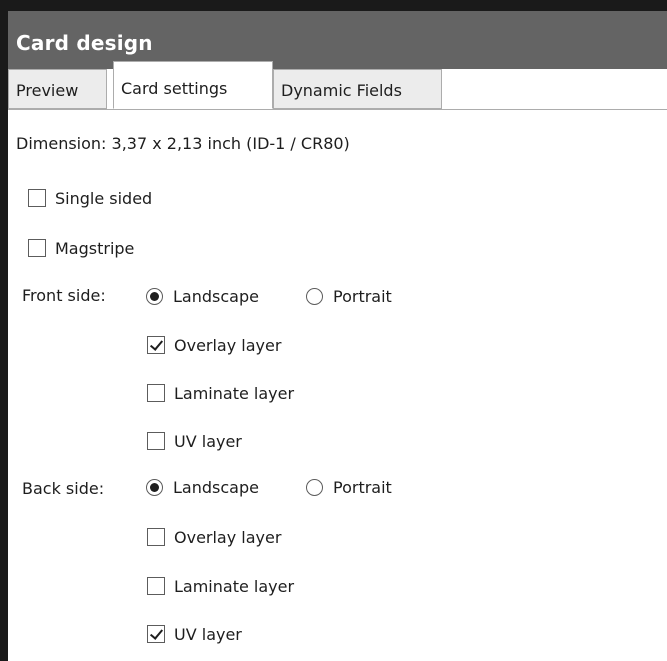 The image size is (667, 661). What do you see at coordinates (47, 90) in the screenshot?
I see `tab-label: Preview` at bounding box center [47, 90].